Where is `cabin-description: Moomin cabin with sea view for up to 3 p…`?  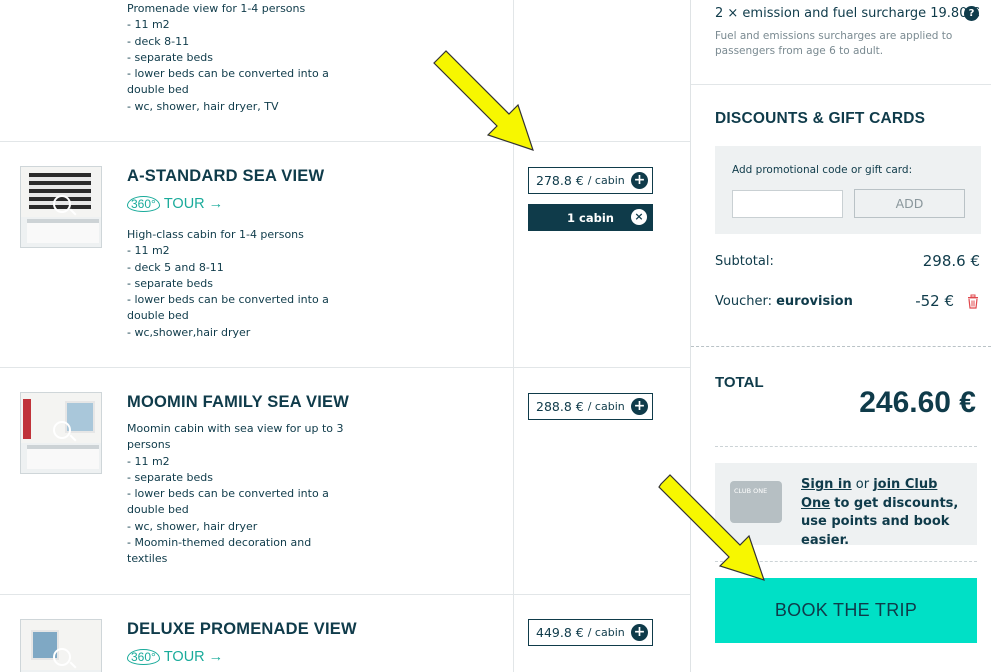
cabin-description: Moomin cabin with sea view for up to 3 p… is located at coordinates (242, 494).